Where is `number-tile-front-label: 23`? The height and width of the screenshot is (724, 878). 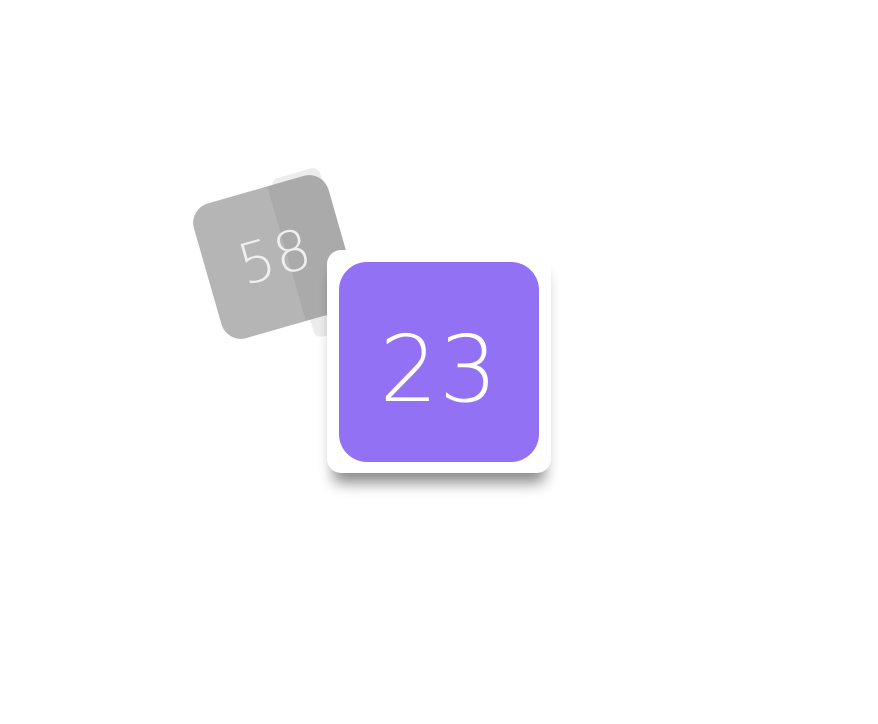 number-tile-front-label: 23 is located at coordinates (439, 369).